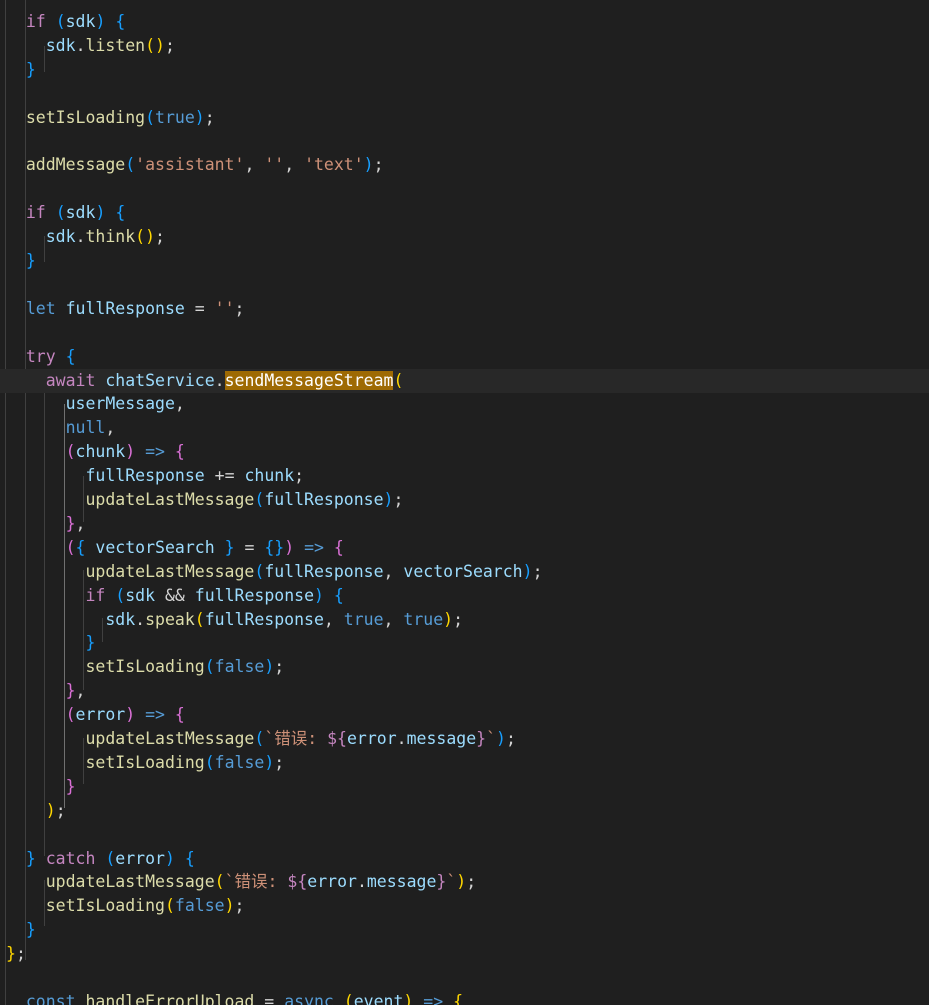  Describe the element at coordinates (464, 380) in the screenshot. I see `code-line: await chatService.sendMessageStream(` at that location.